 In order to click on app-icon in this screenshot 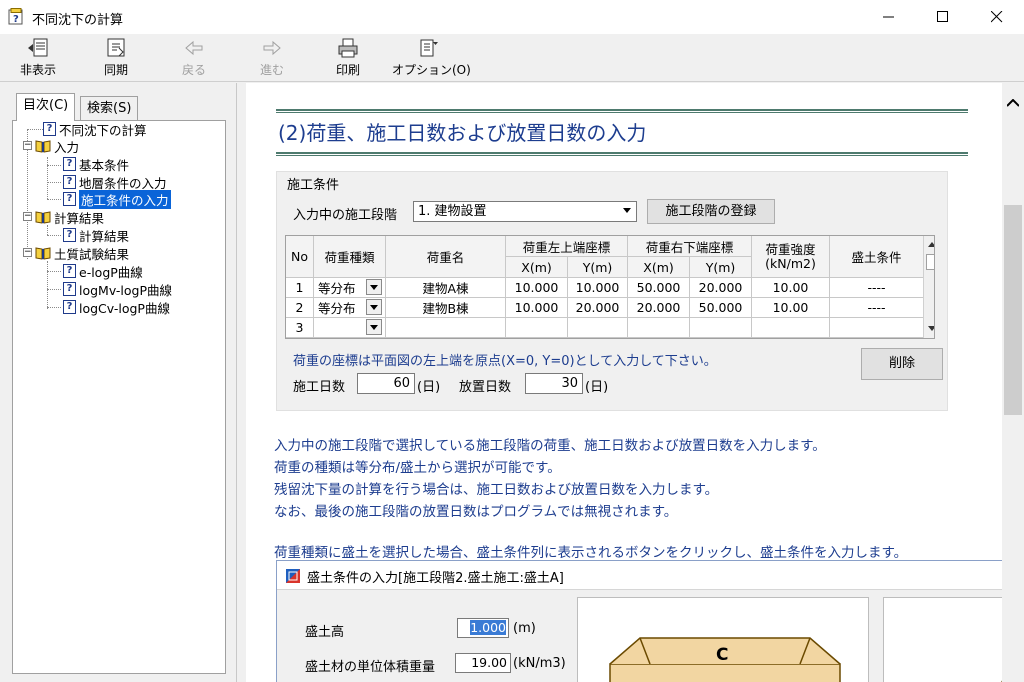, I will do `click(293, 576)`.